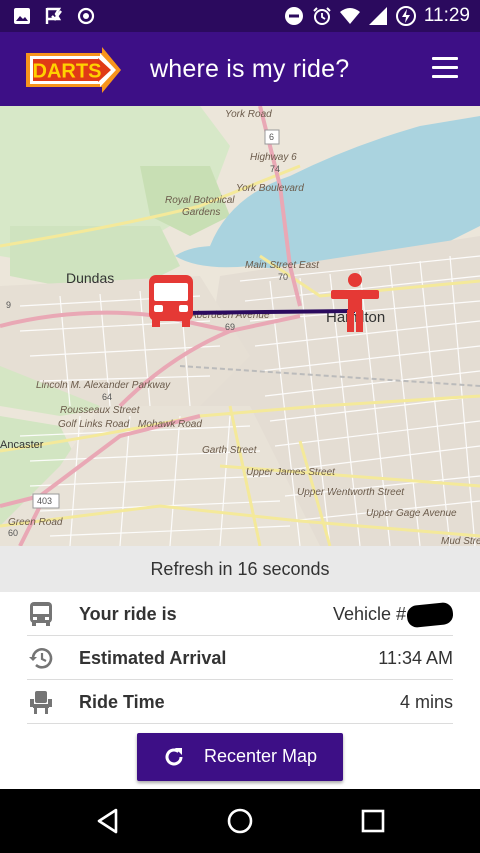 This screenshot has width=480, height=853. What do you see at coordinates (201, 212) in the screenshot?
I see `map-label-botanical-gardens-2: Gardens` at bounding box center [201, 212].